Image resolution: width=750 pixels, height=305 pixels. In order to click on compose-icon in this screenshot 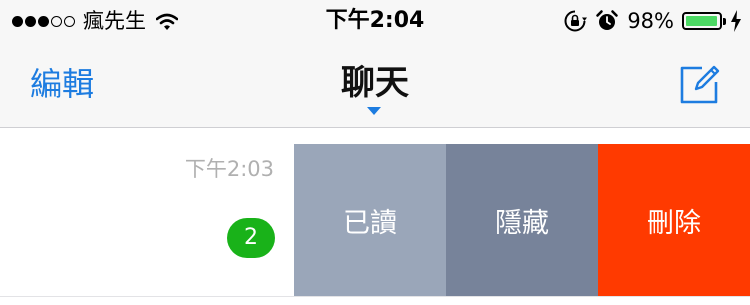, I will do `click(699, 85)`.